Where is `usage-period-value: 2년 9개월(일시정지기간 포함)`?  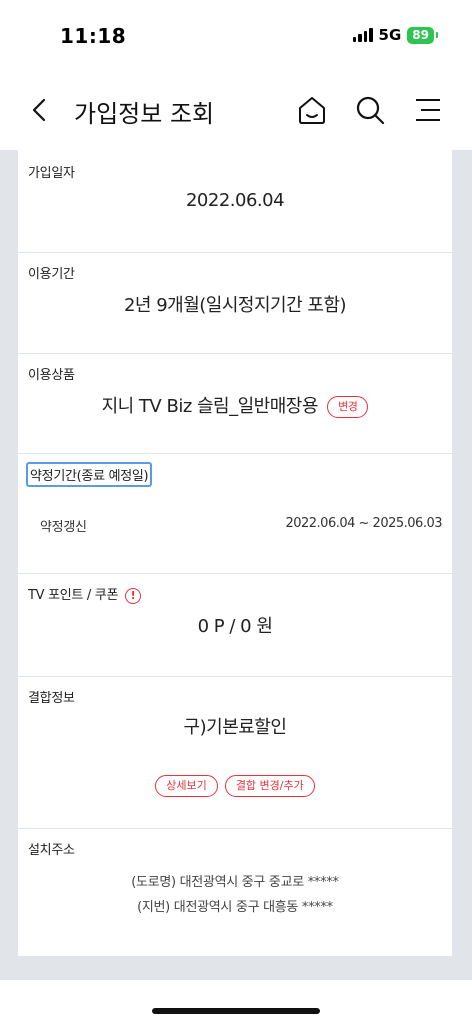 usage-period-value: 2년 9개월(일시정지기간 포함) is located at coordinates (235, 305).